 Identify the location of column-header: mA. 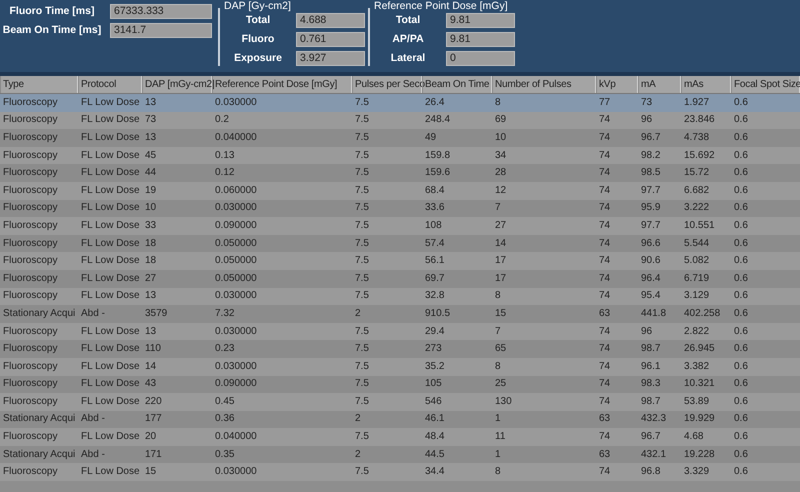
(659, 84).